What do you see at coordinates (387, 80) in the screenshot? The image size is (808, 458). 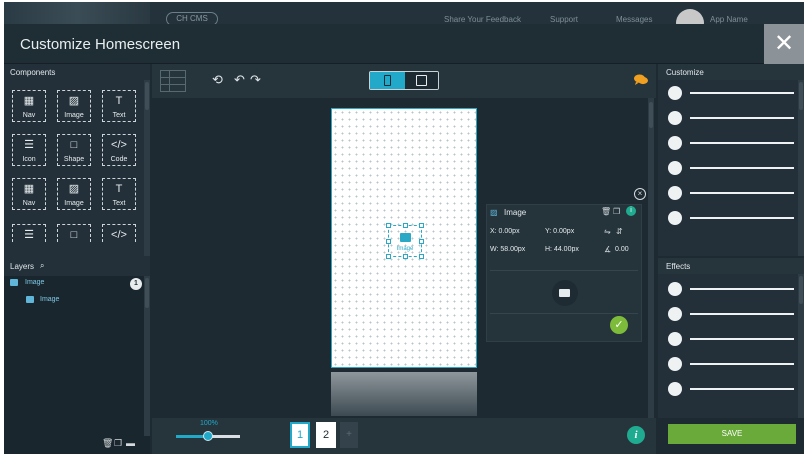 I see `mobile-view-button` at bounding box center [387, 80].